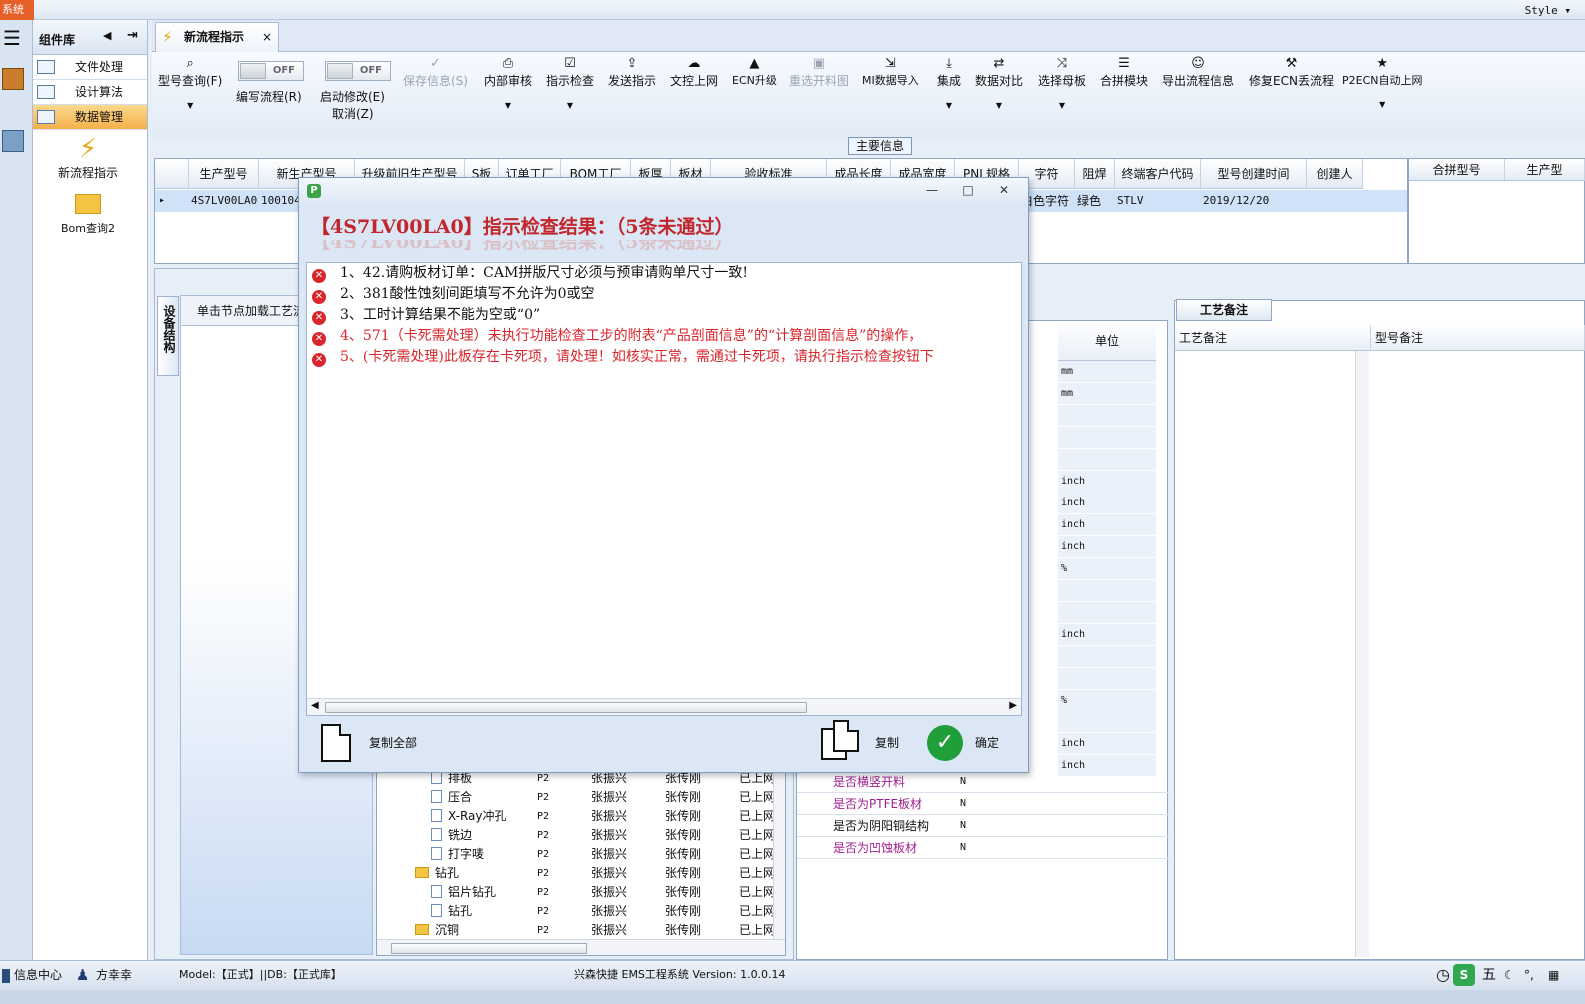 The width and height of the screenshot is (1585, 1004). Describe the element at coordinates (88, 214) in the screenshot. I see `launcher-bom-query: Bom查询2` at that location.